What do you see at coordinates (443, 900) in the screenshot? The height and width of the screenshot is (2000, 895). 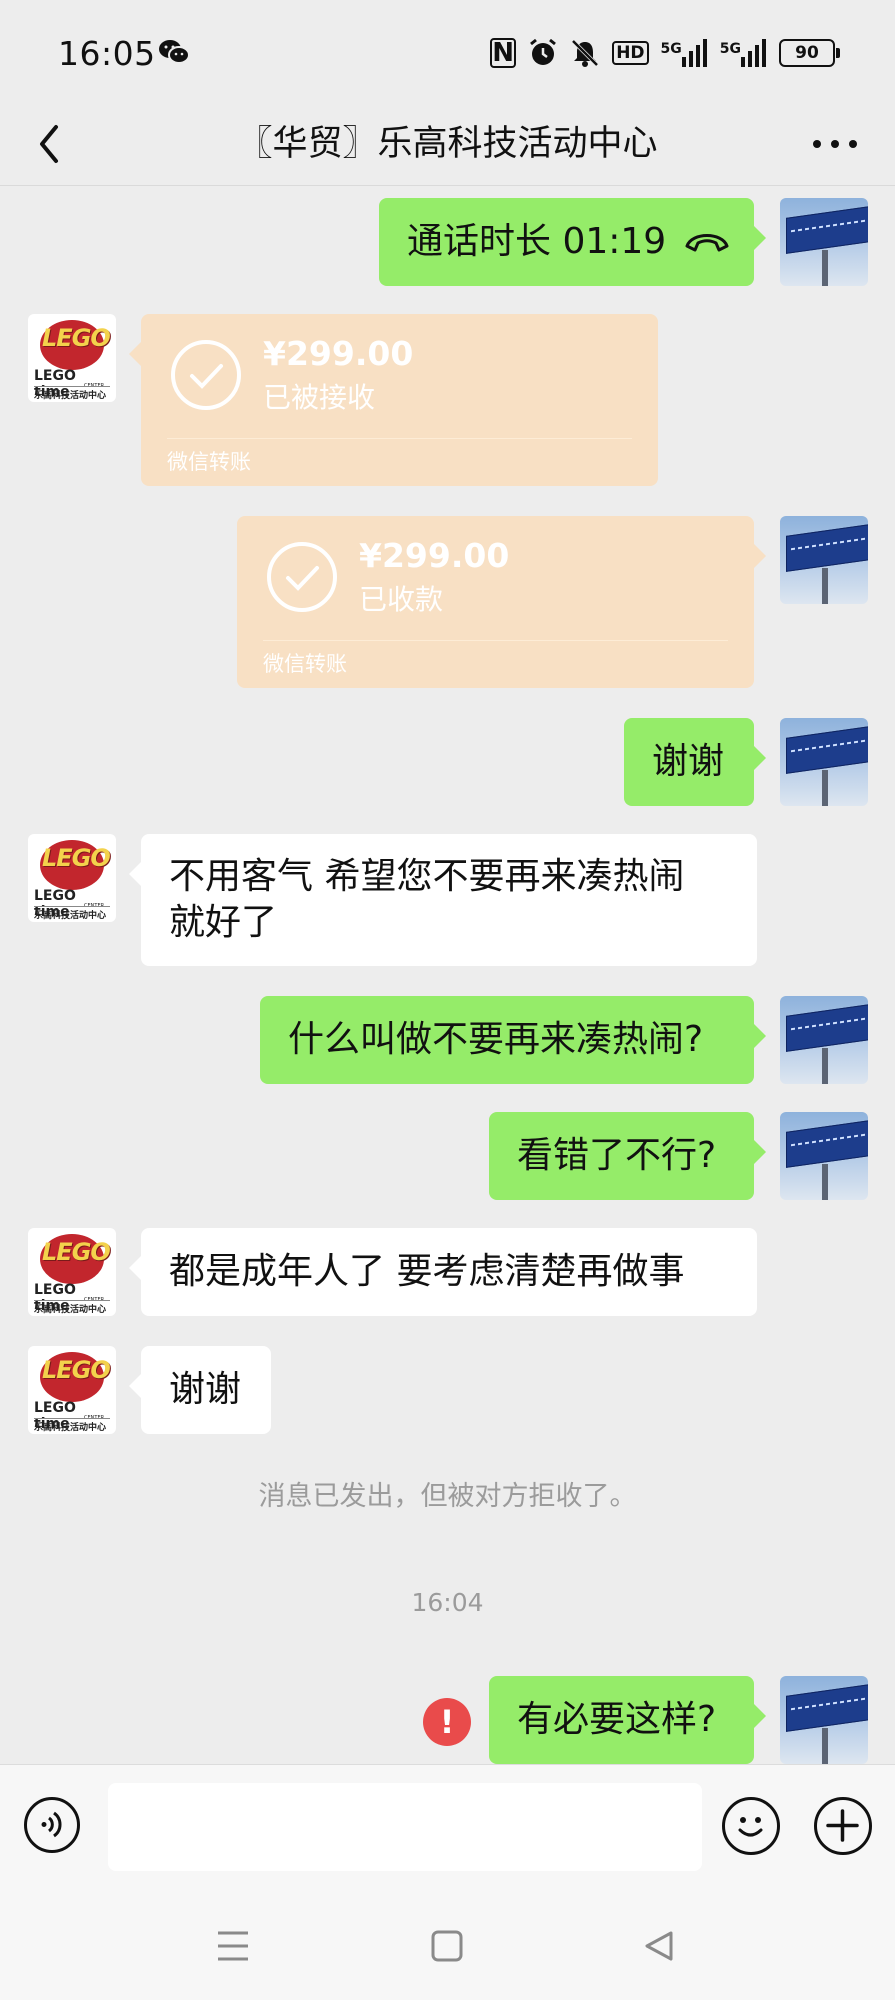 I see `message-bubble: 不用客气 希望您不要再来凑热闹 就好了` at bounding box center [443, 900].